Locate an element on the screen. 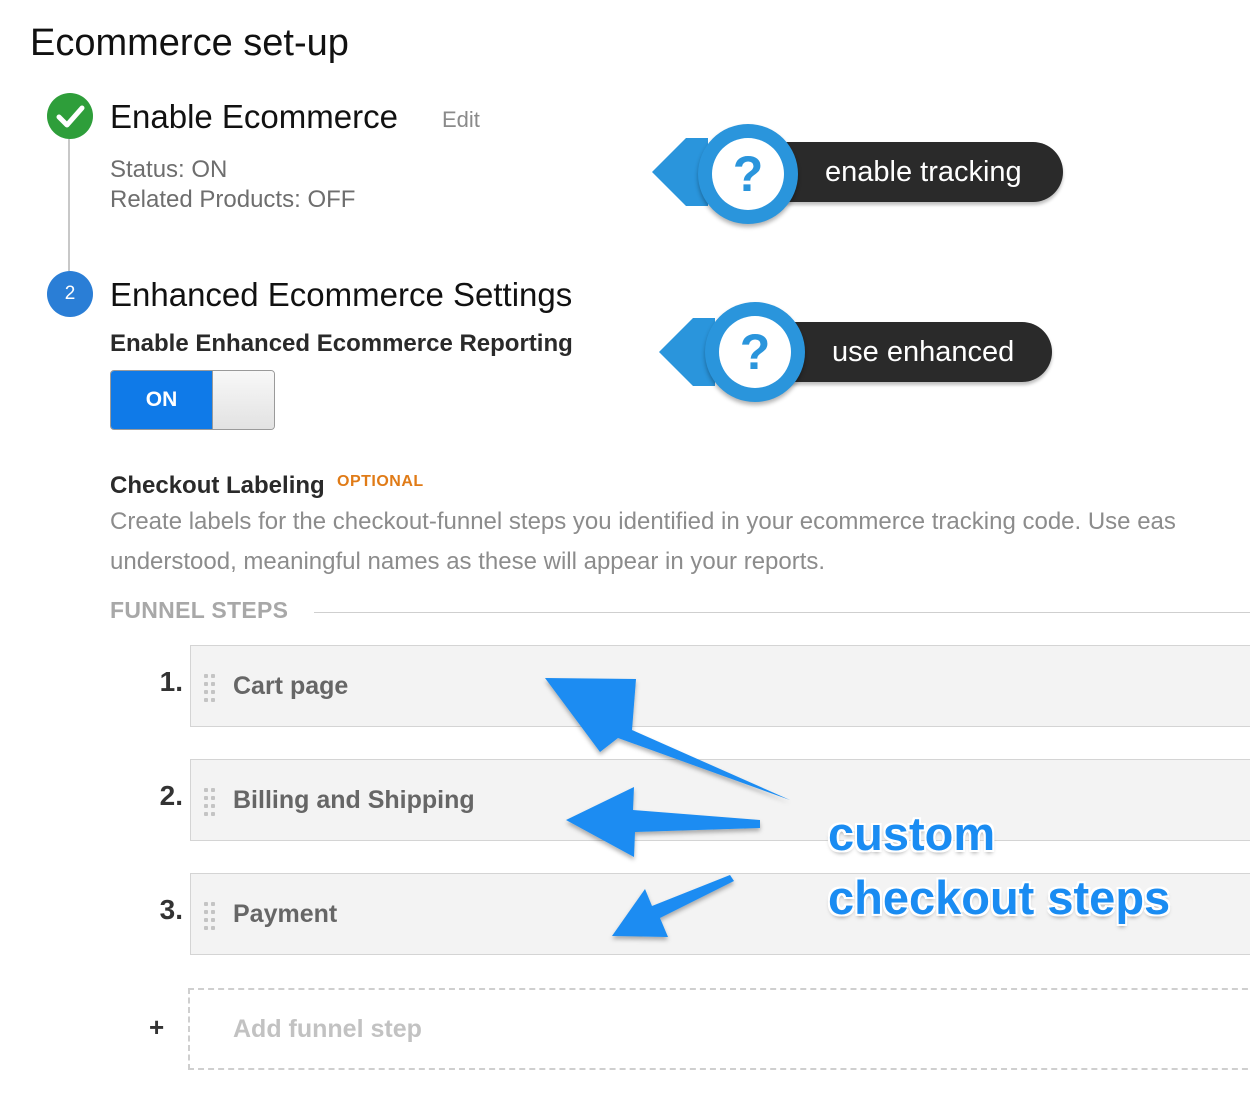 The image size is (1250, 1094). annotation-line2: checkout steps is located at coordinates (999, 897).